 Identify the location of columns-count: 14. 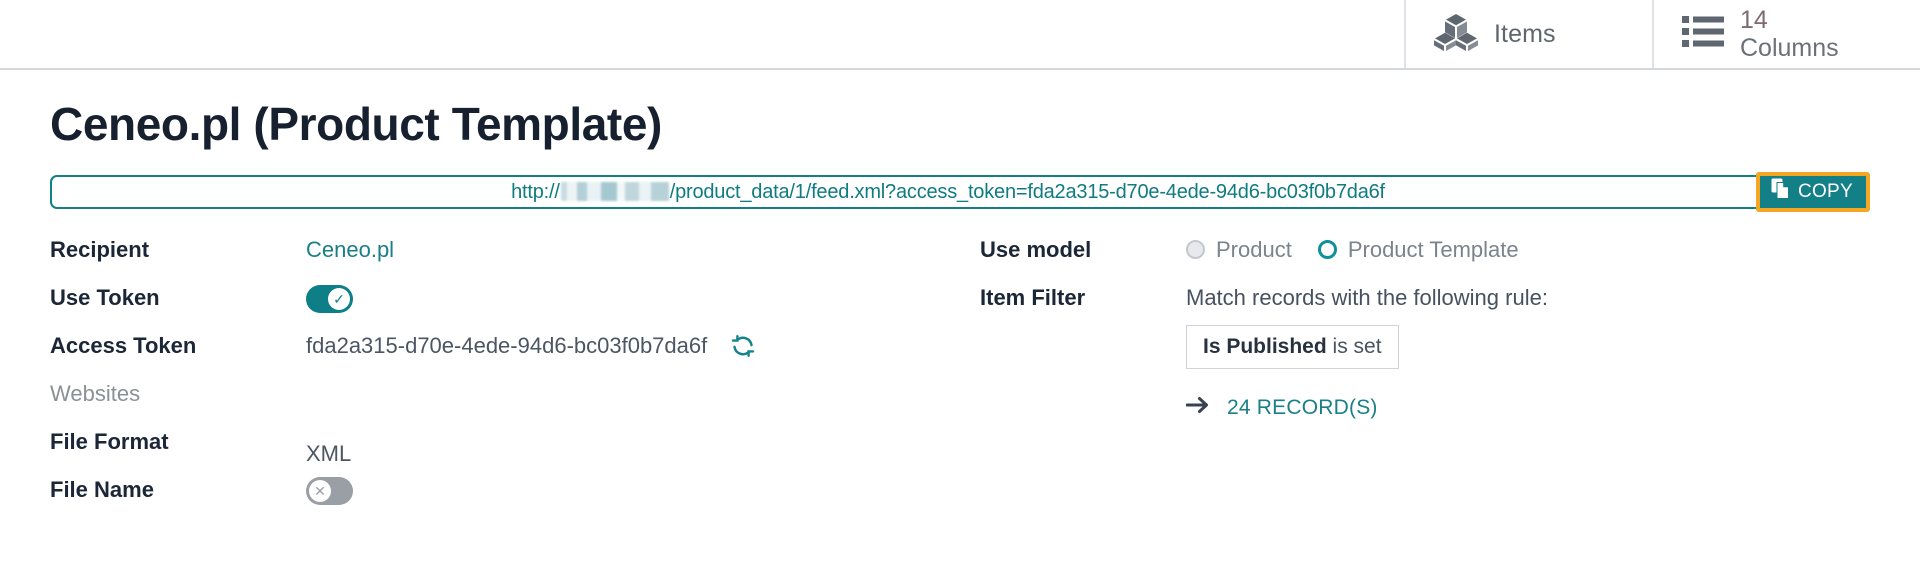
(1754, 20).